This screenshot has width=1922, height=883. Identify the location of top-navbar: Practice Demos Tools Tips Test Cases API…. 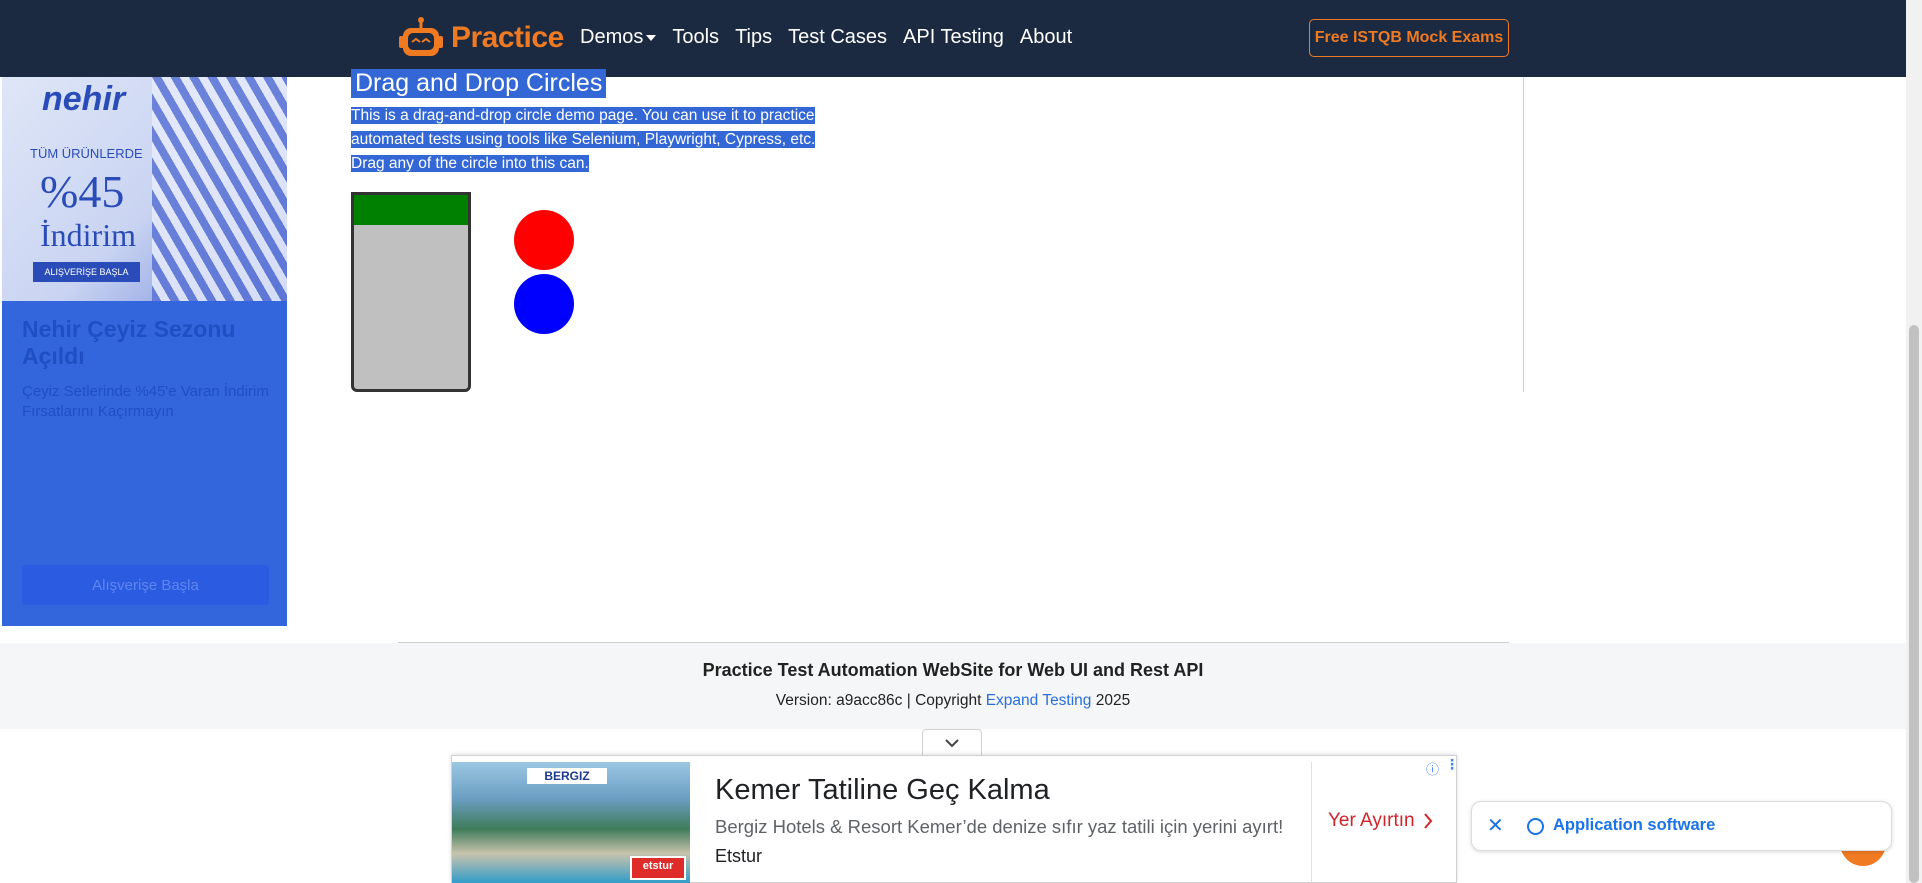
(953, 38).